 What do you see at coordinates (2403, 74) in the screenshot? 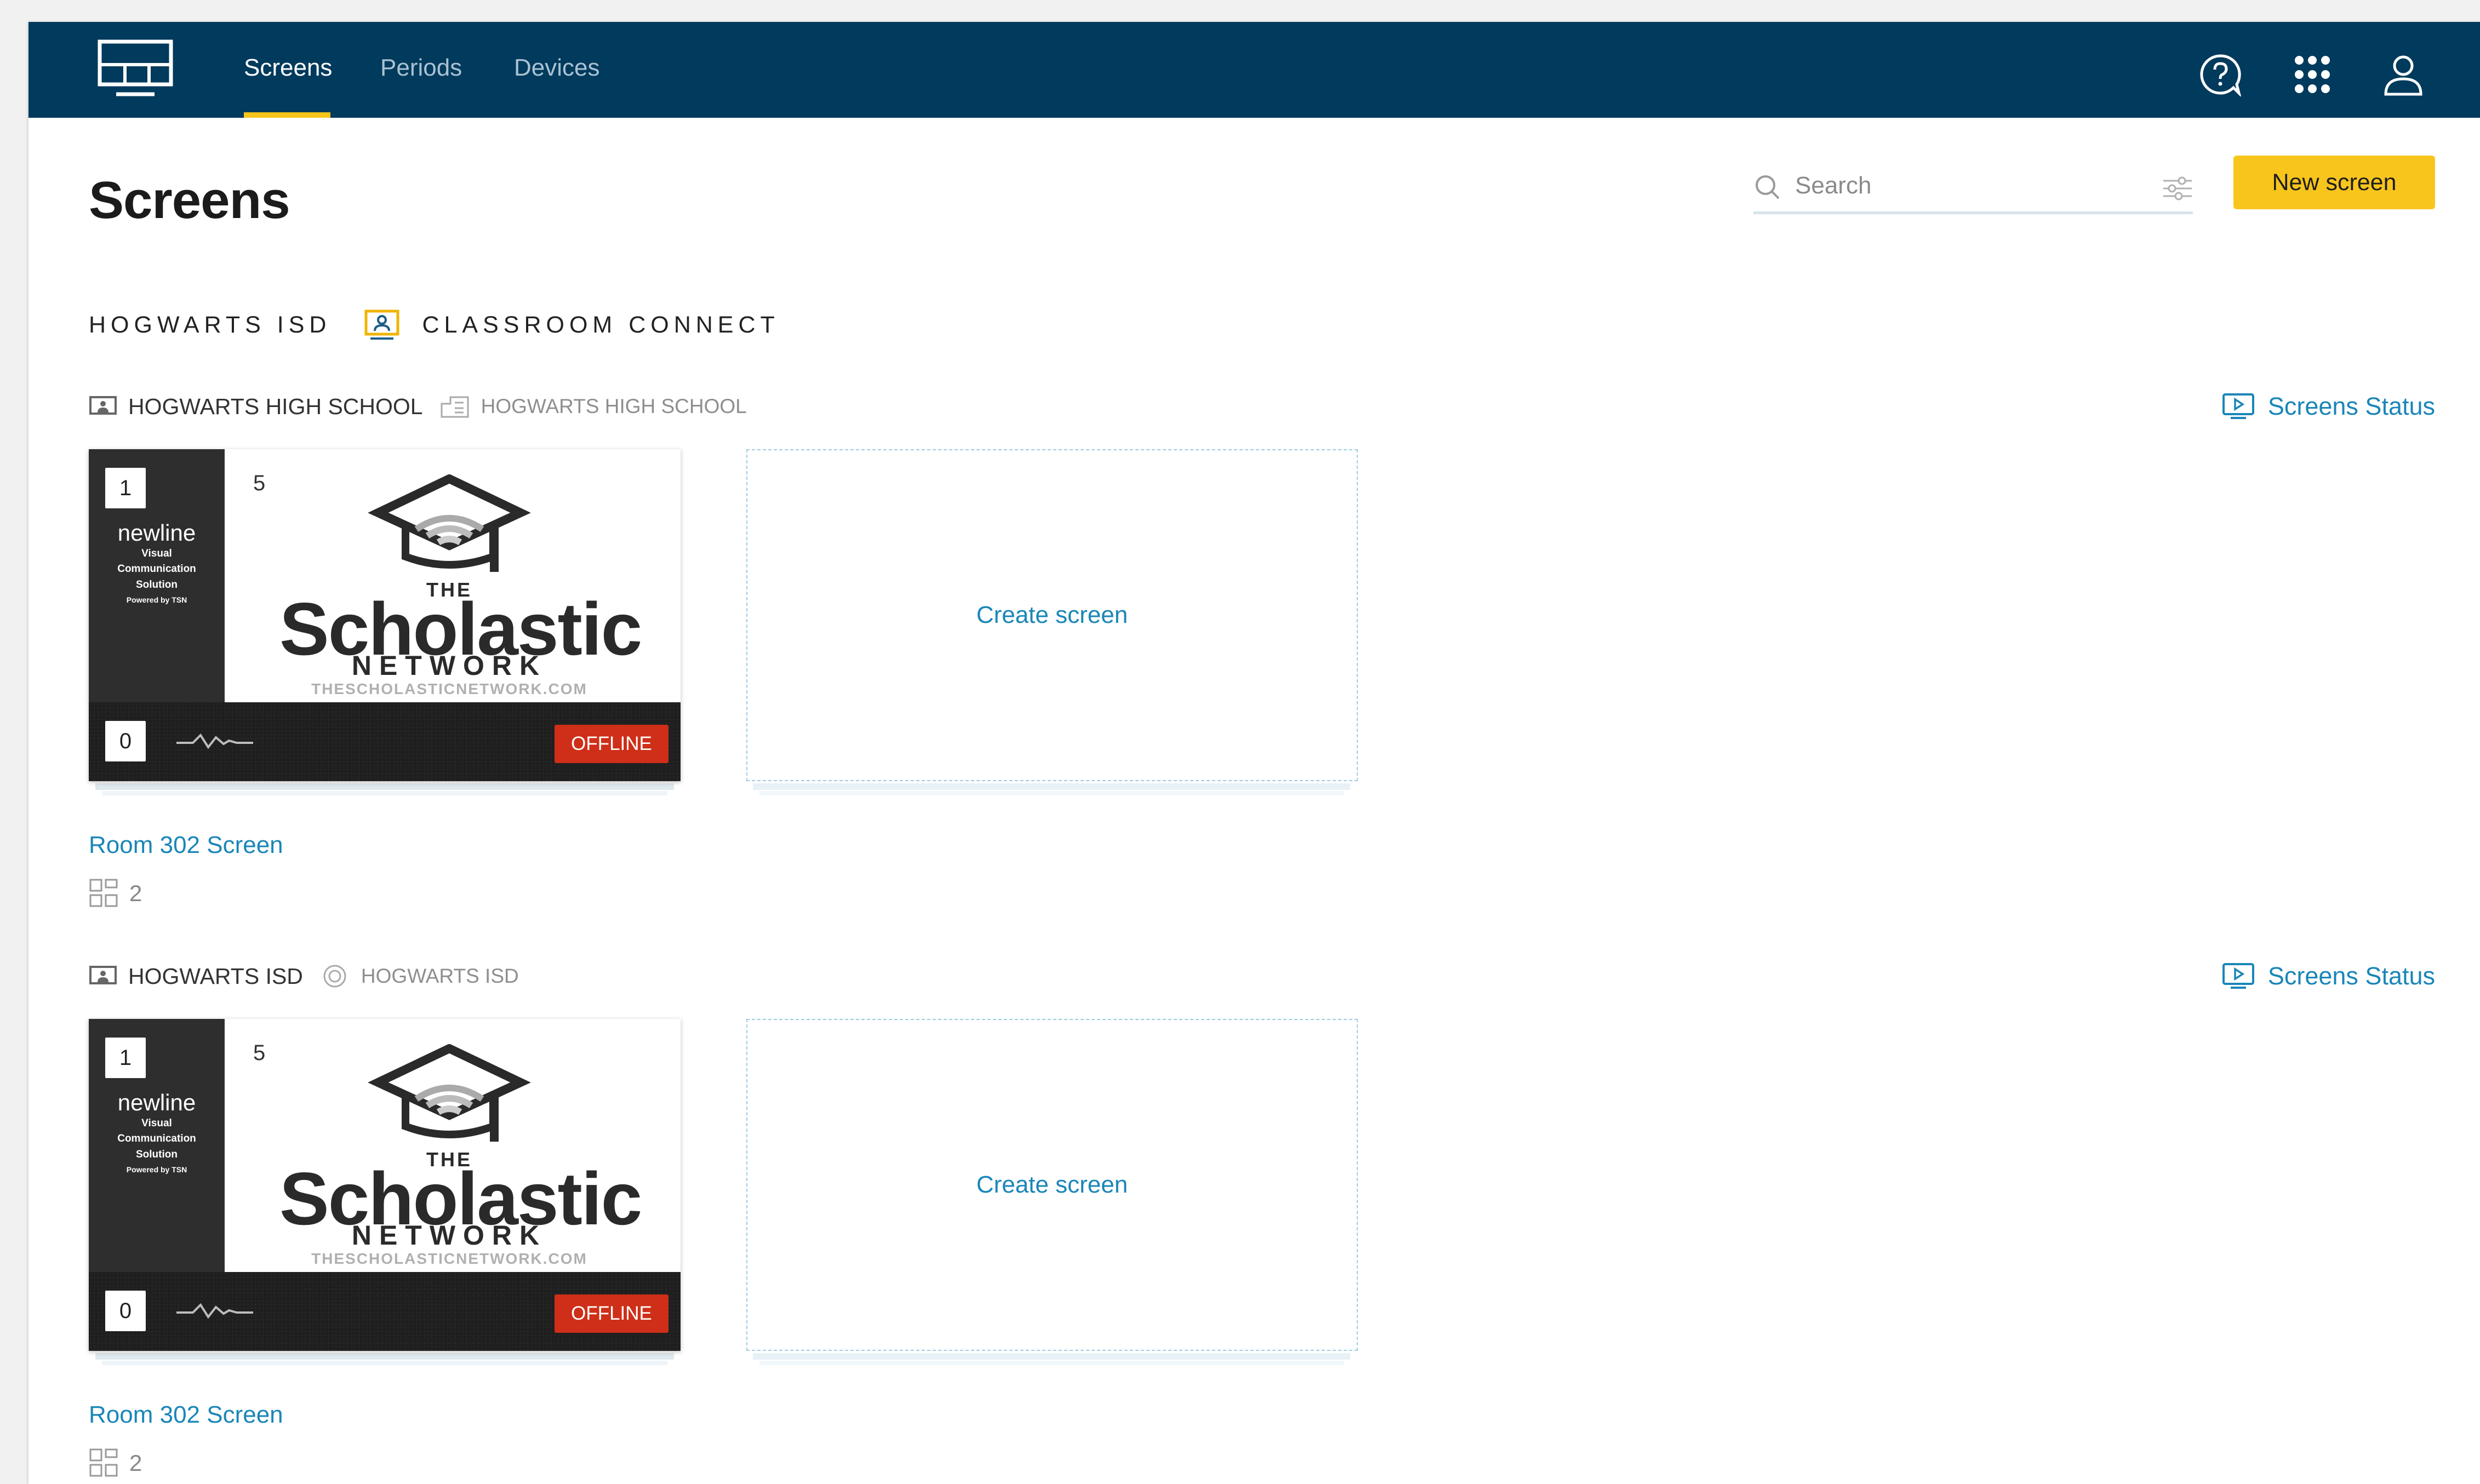
I see `user-icon` at bounding box center [2403, 74].